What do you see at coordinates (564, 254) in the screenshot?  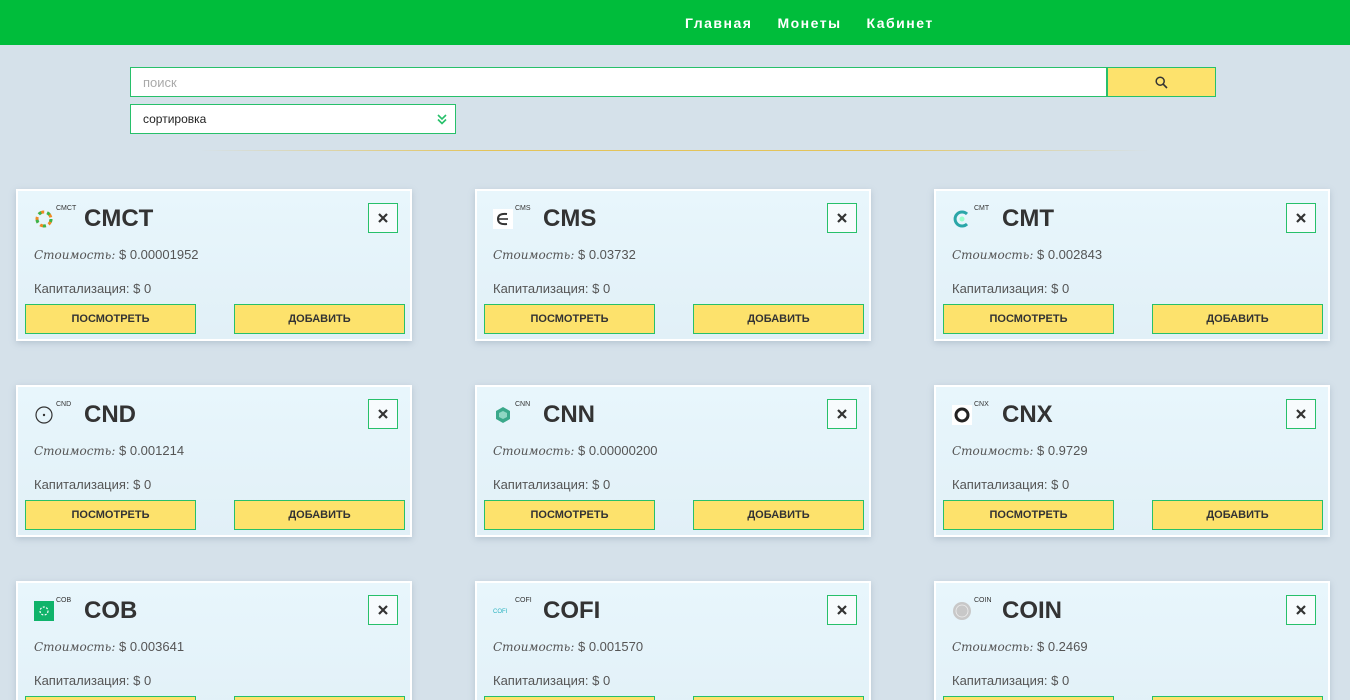 I see `coin-price: Стоимость: $ 0.03732` at bounding box center [564, 254].